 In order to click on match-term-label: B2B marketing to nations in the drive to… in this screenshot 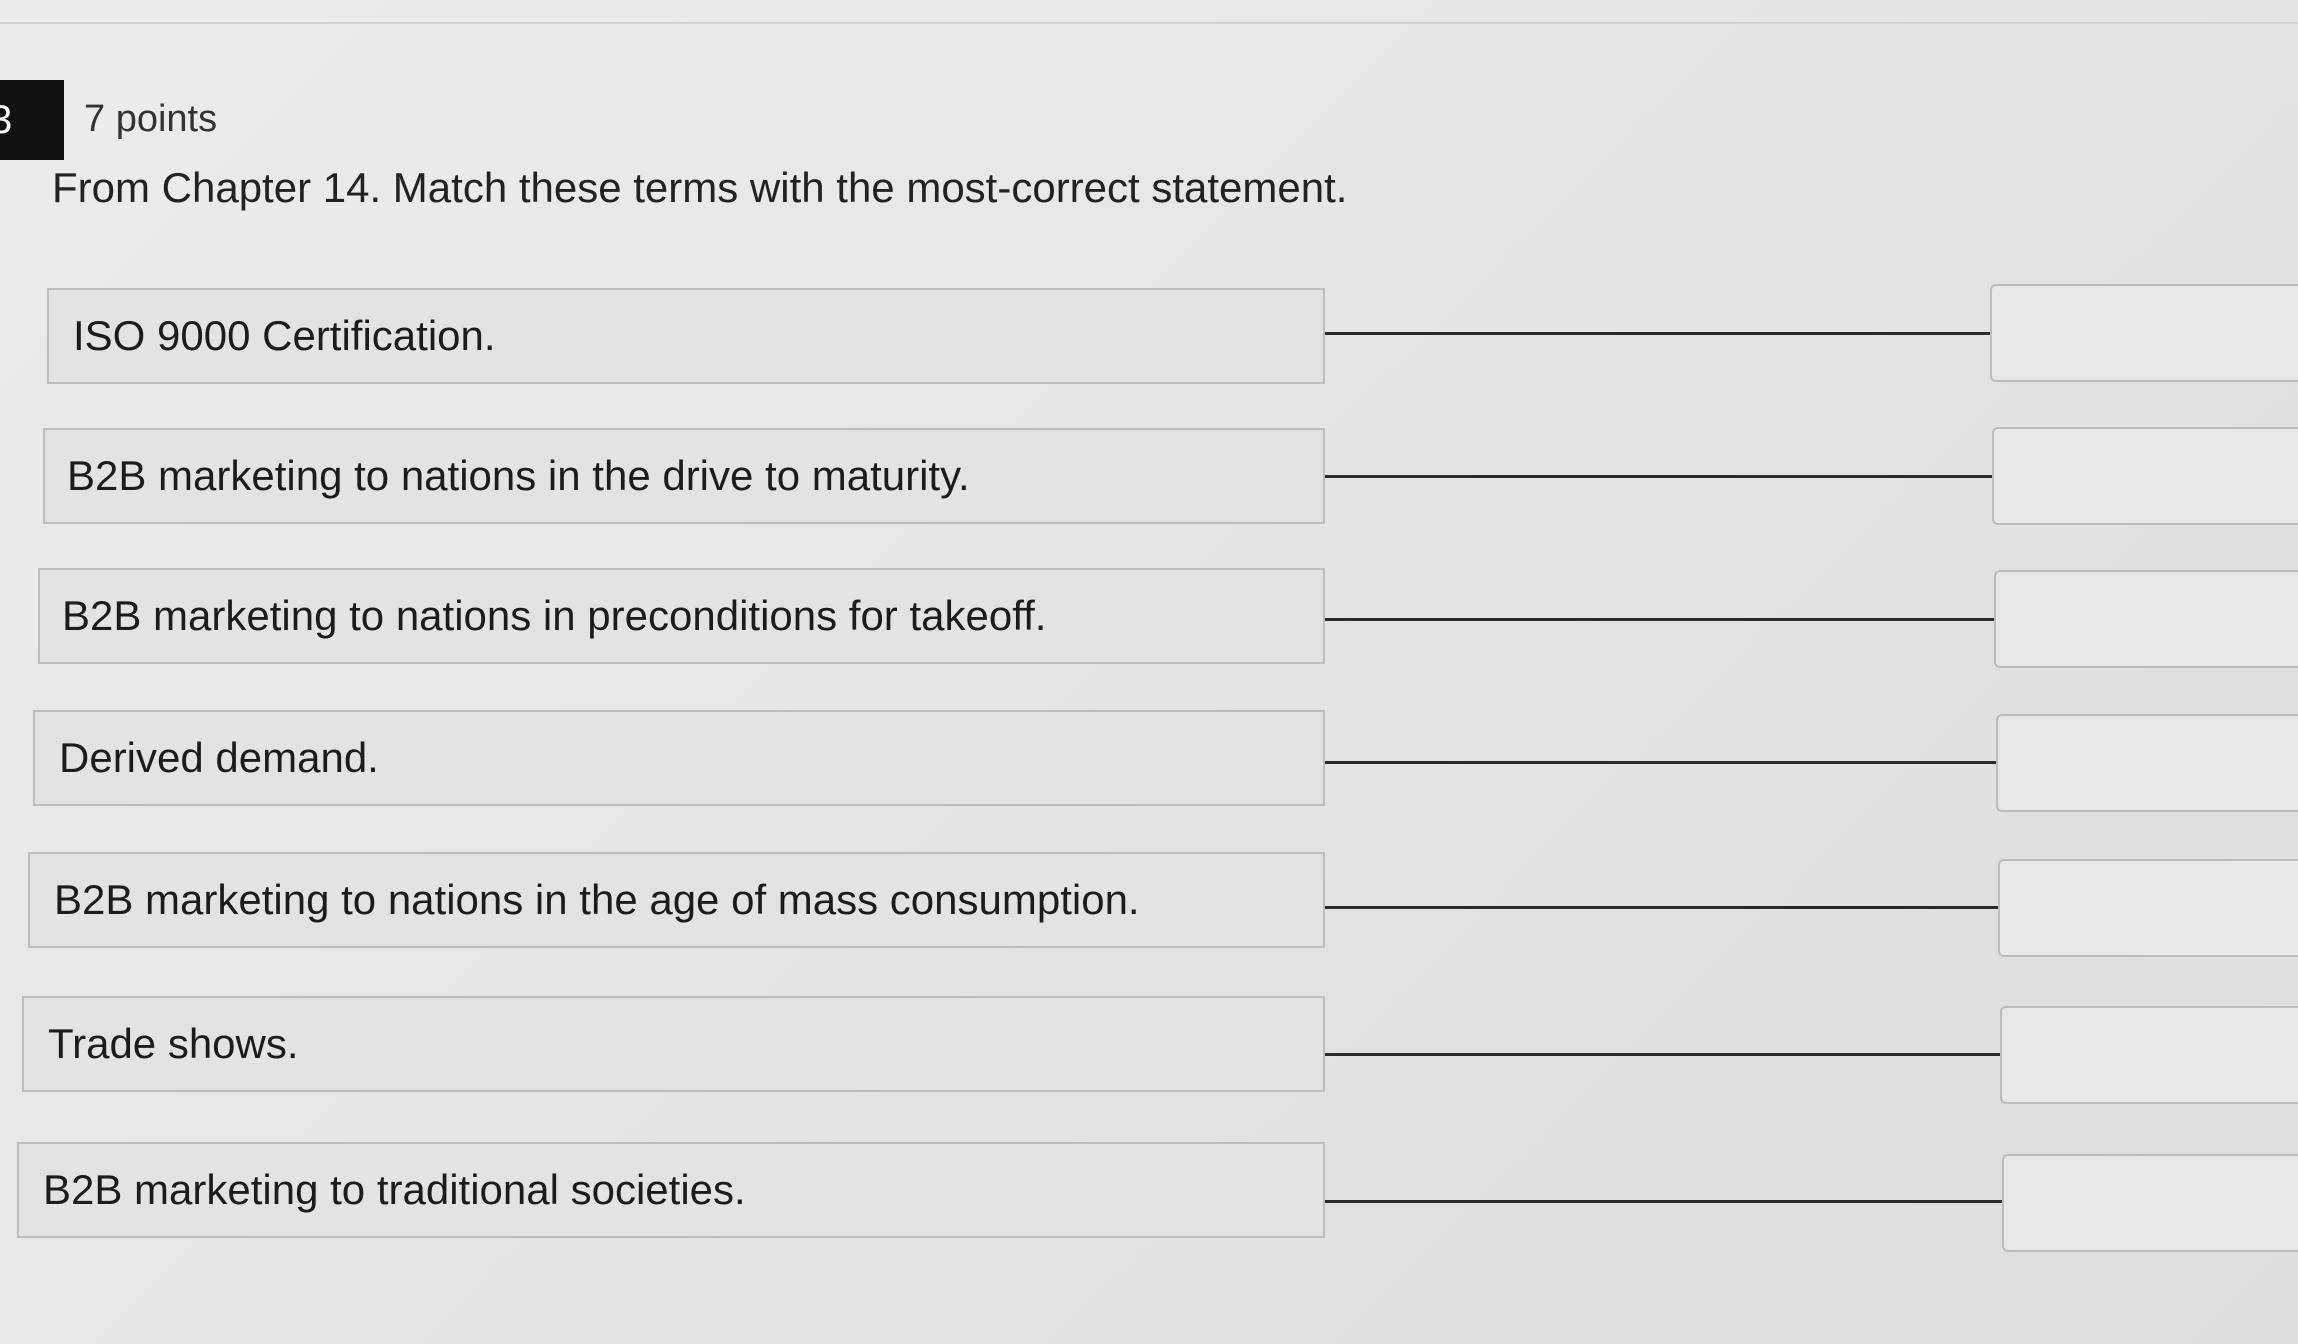, I will do `click(518, 475)`.